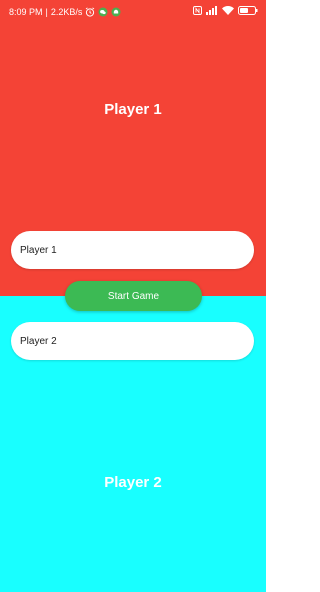 The height and width of the screenshot is (592, 320). What do you see at coordinates (90, 12) in the screenshot?
I see `alarm-icon` at bounding box center [90, 12].